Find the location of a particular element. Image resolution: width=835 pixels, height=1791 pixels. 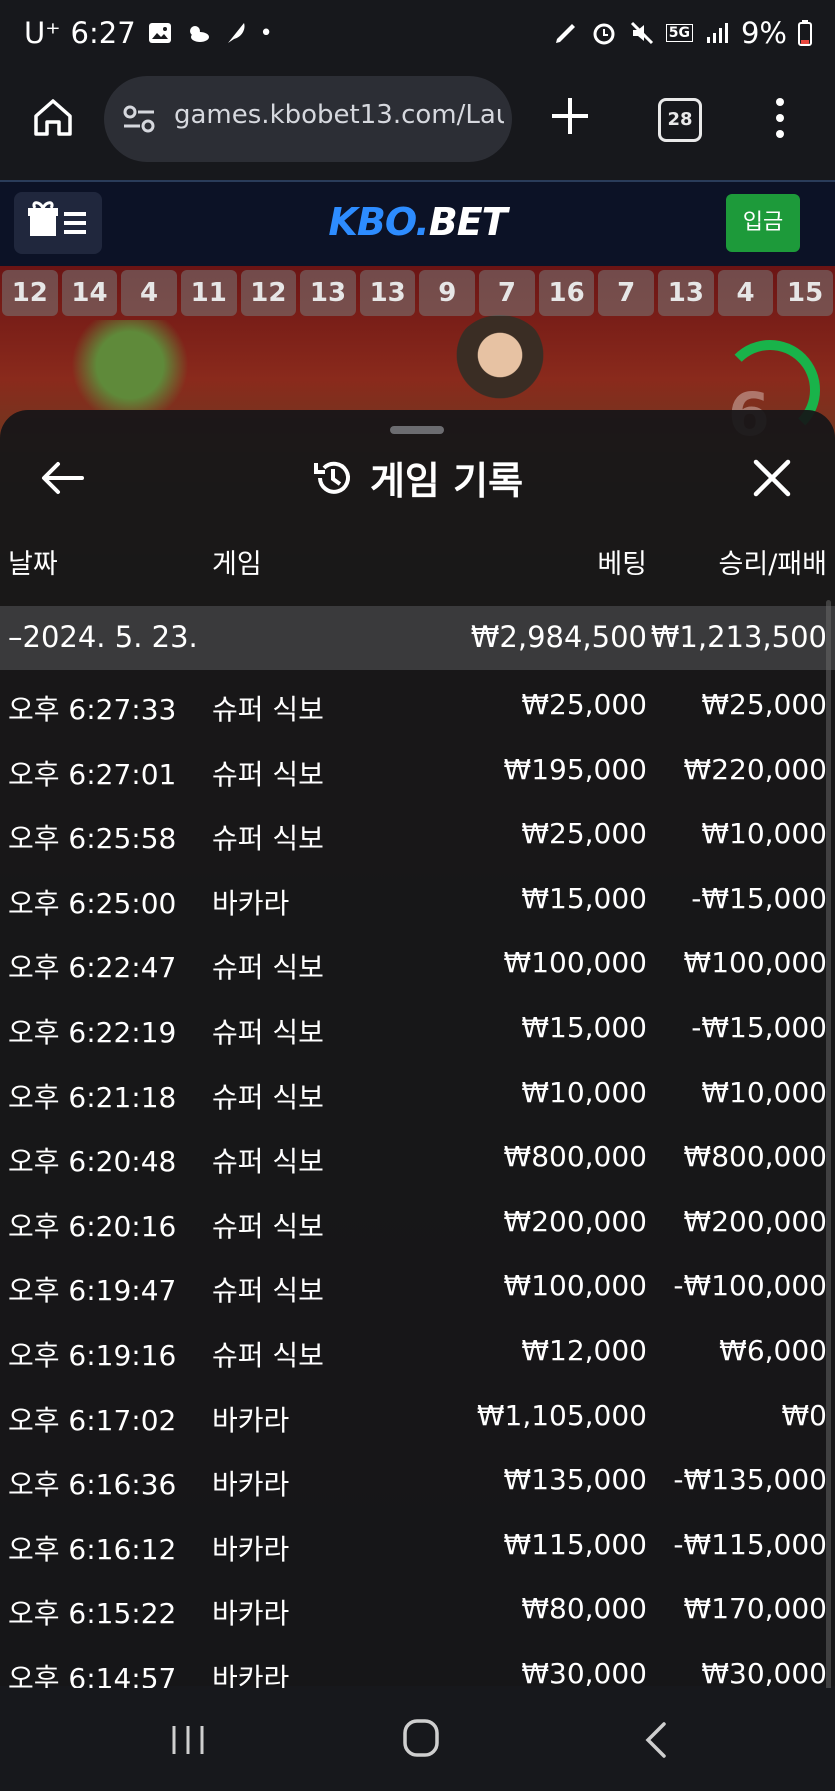

network-label: 5G is located at coordinates (679, 33).